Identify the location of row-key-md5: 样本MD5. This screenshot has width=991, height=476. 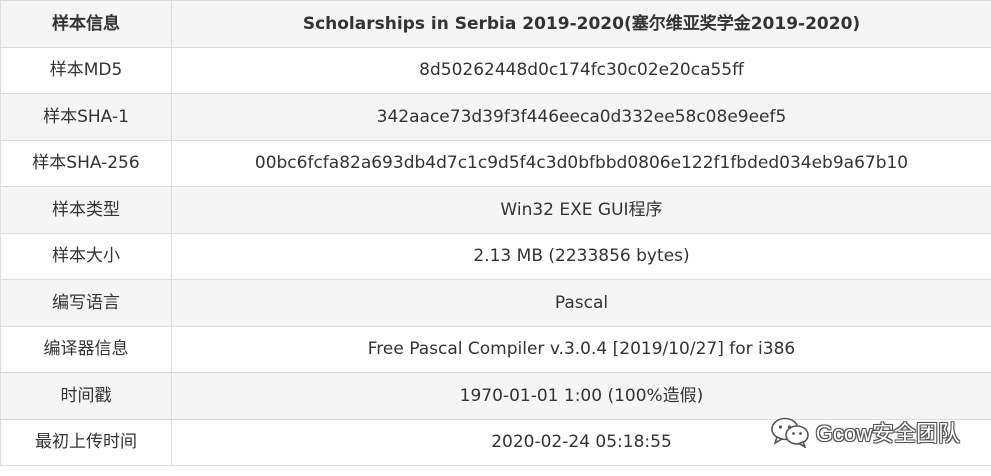
(86, 70).